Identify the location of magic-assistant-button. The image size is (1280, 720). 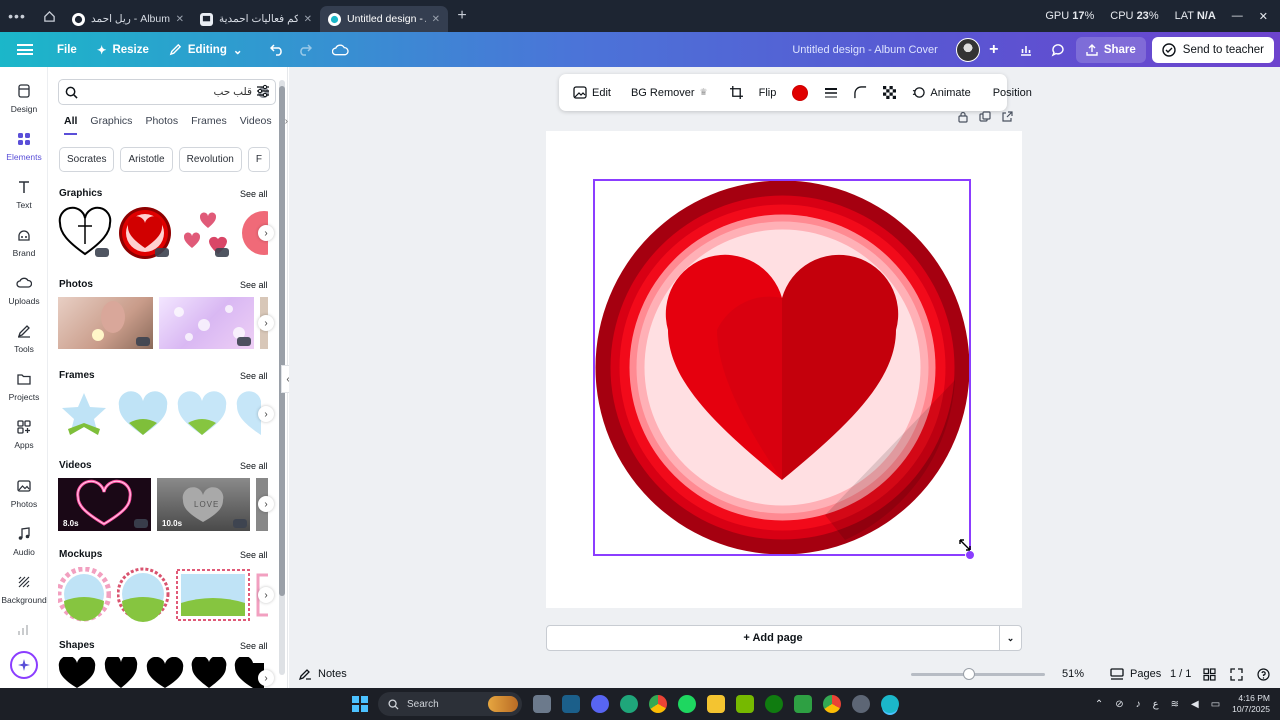
(24, 665).